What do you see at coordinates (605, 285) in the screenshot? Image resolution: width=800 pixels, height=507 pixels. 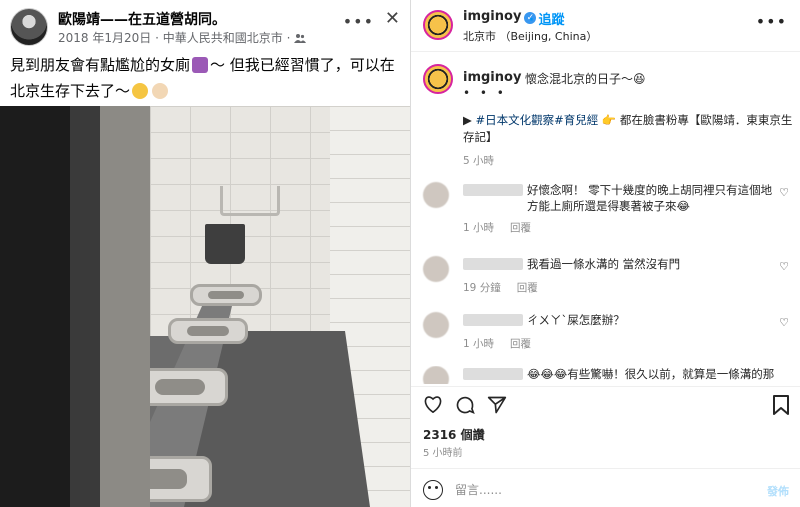 I see `comment-item: 我看過一條水溝的 當然沒有門 19 分鐘 回覆 ♡` at bounding box center [605, 285].